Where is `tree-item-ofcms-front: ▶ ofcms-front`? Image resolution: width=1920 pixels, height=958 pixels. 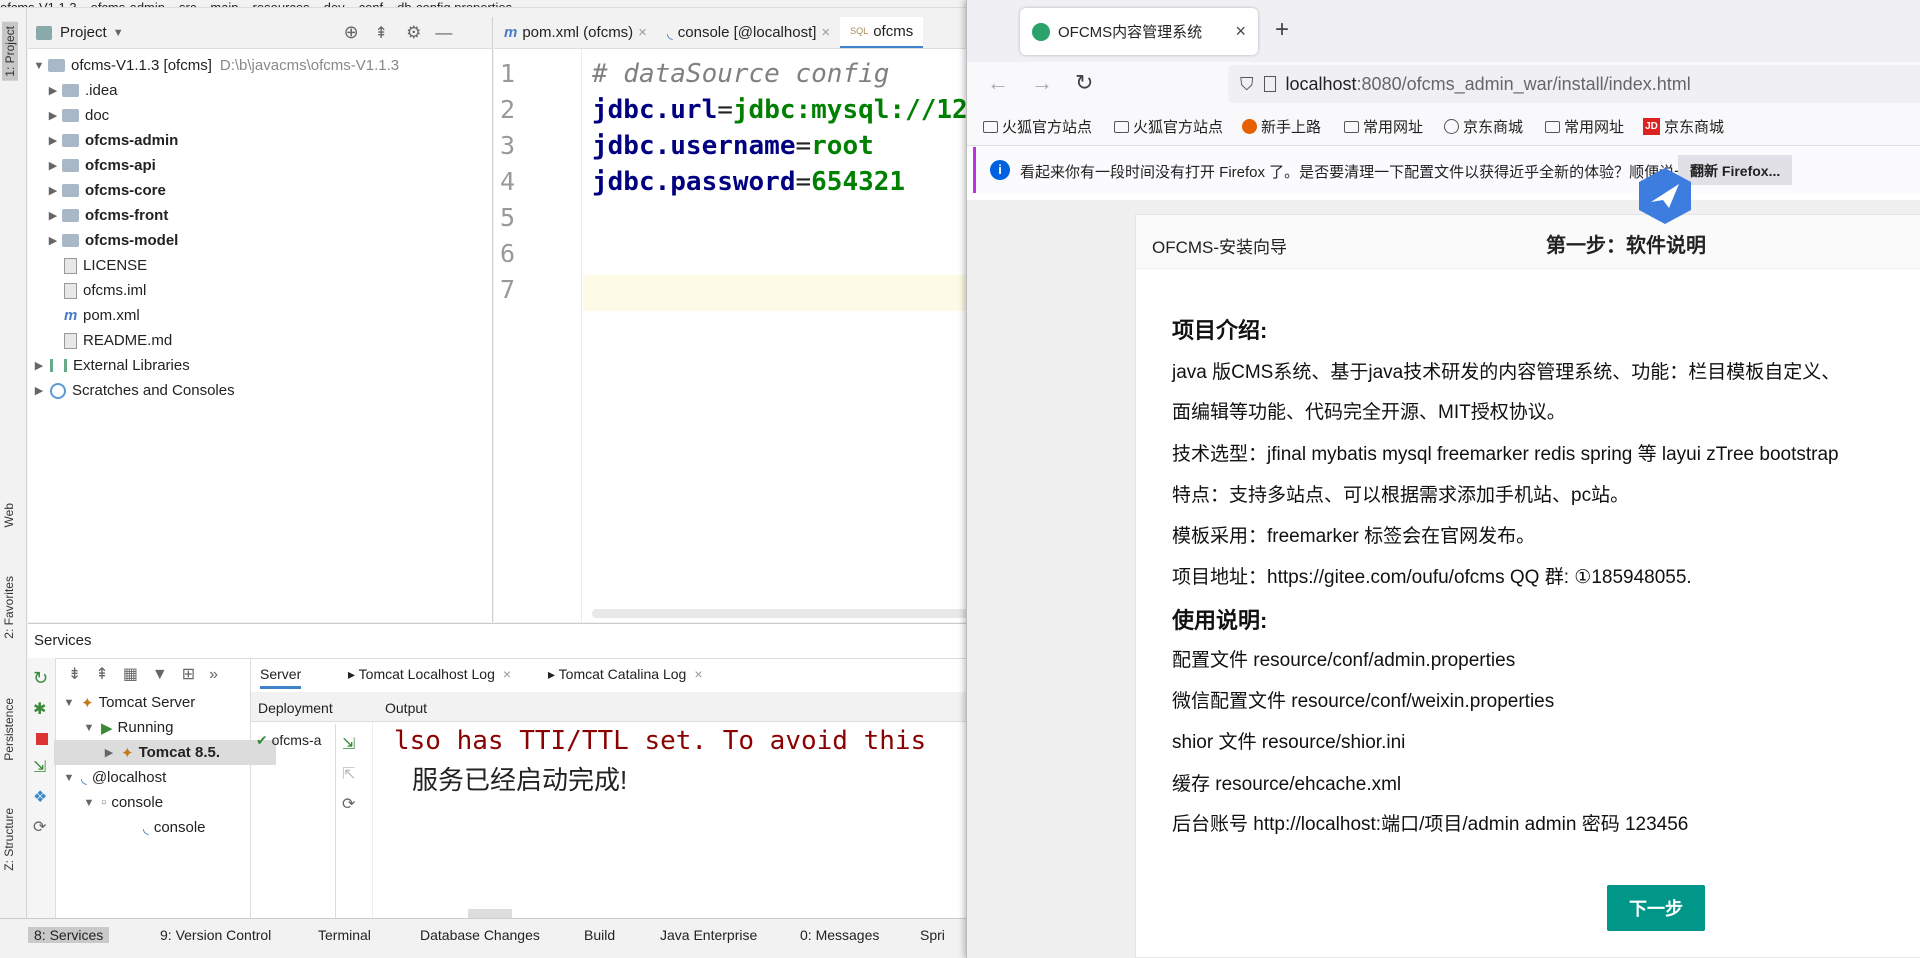
tree-item-ofcms-front: ▶ ofcms-front is located at coordinates (107, 215).